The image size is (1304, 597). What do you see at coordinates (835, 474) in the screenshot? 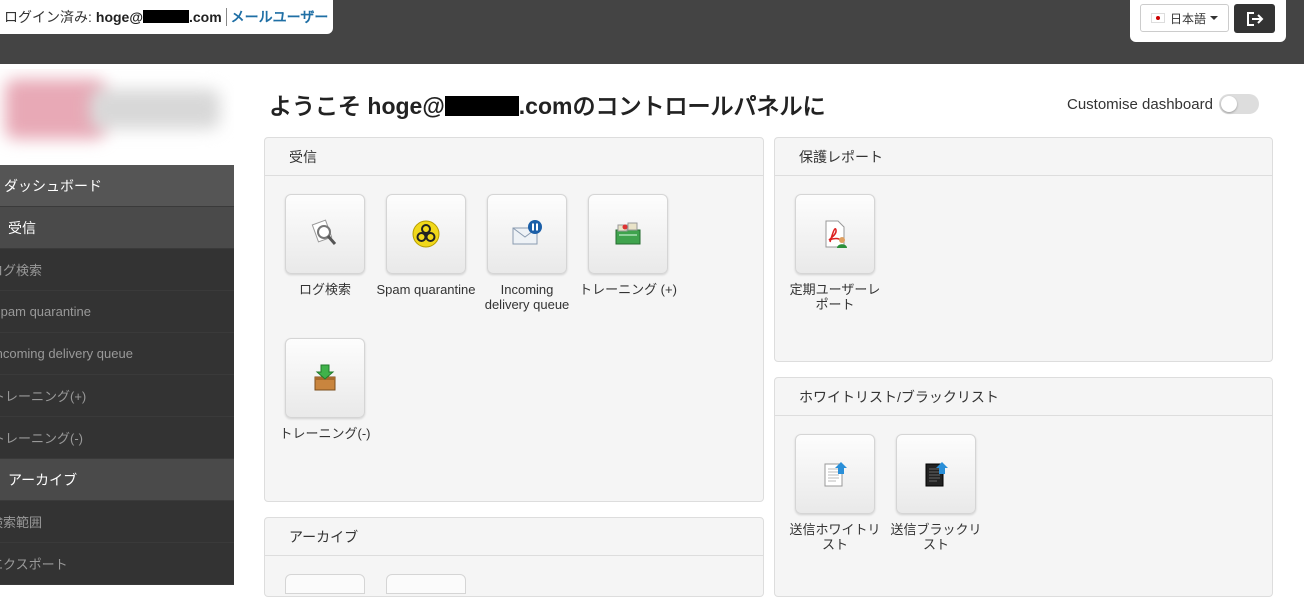
I see `doc-upload-icon` at bounding box center [835, 474].